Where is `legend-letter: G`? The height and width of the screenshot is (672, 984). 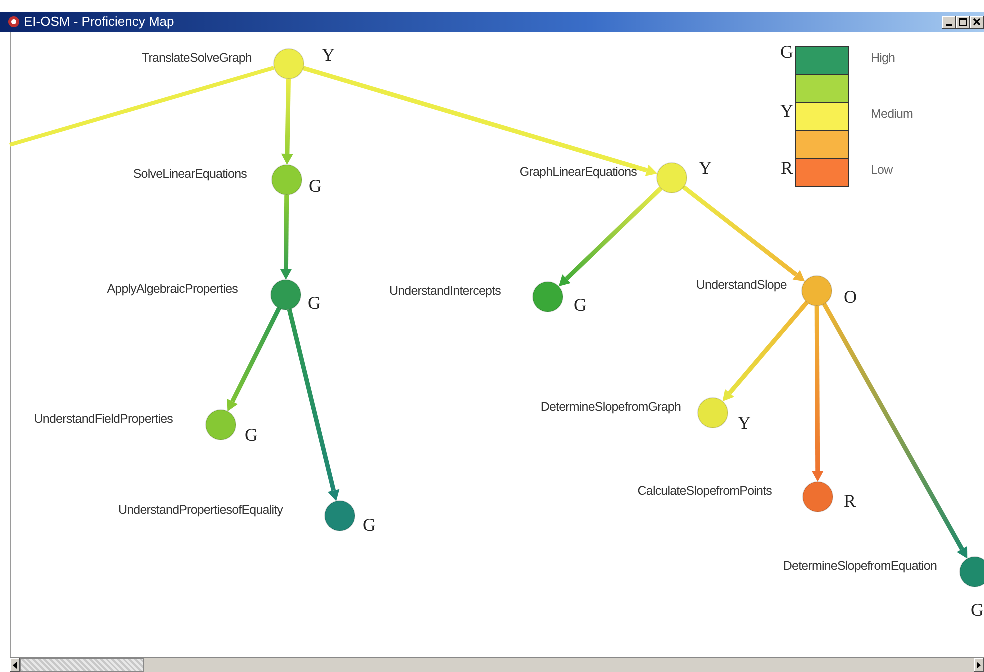
legend-letter: G is located at coordinates (787, 52).